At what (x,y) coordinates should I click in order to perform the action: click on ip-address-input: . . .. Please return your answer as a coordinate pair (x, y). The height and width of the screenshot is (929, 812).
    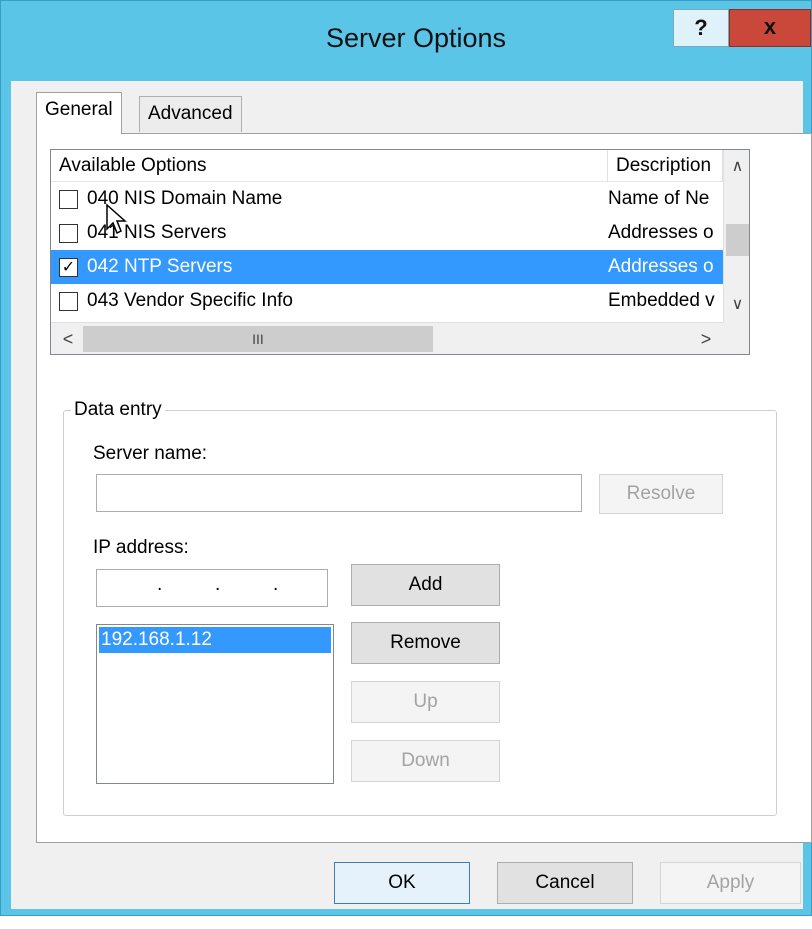
    Looking at the image, I should click on (212, 588).